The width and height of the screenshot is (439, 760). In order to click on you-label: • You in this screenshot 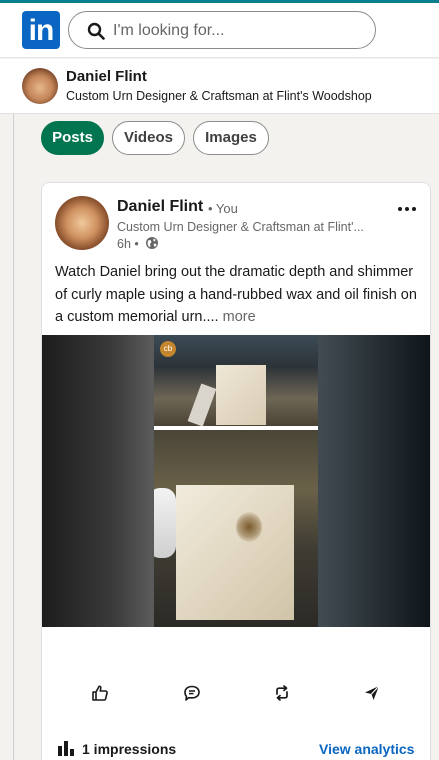, I will do `click(223, 208)`.